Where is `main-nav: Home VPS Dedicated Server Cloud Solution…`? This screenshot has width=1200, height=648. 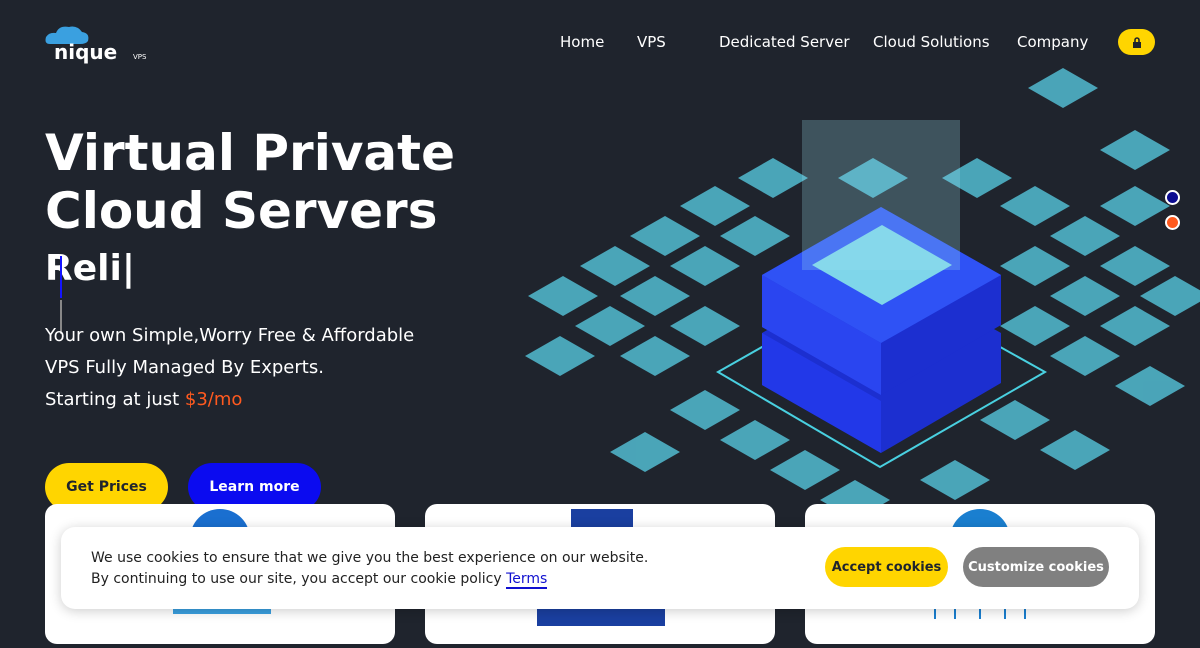 main-nav: Home VPS Dedicated Server Cloud Solution… is located at coordinates (600, 43).